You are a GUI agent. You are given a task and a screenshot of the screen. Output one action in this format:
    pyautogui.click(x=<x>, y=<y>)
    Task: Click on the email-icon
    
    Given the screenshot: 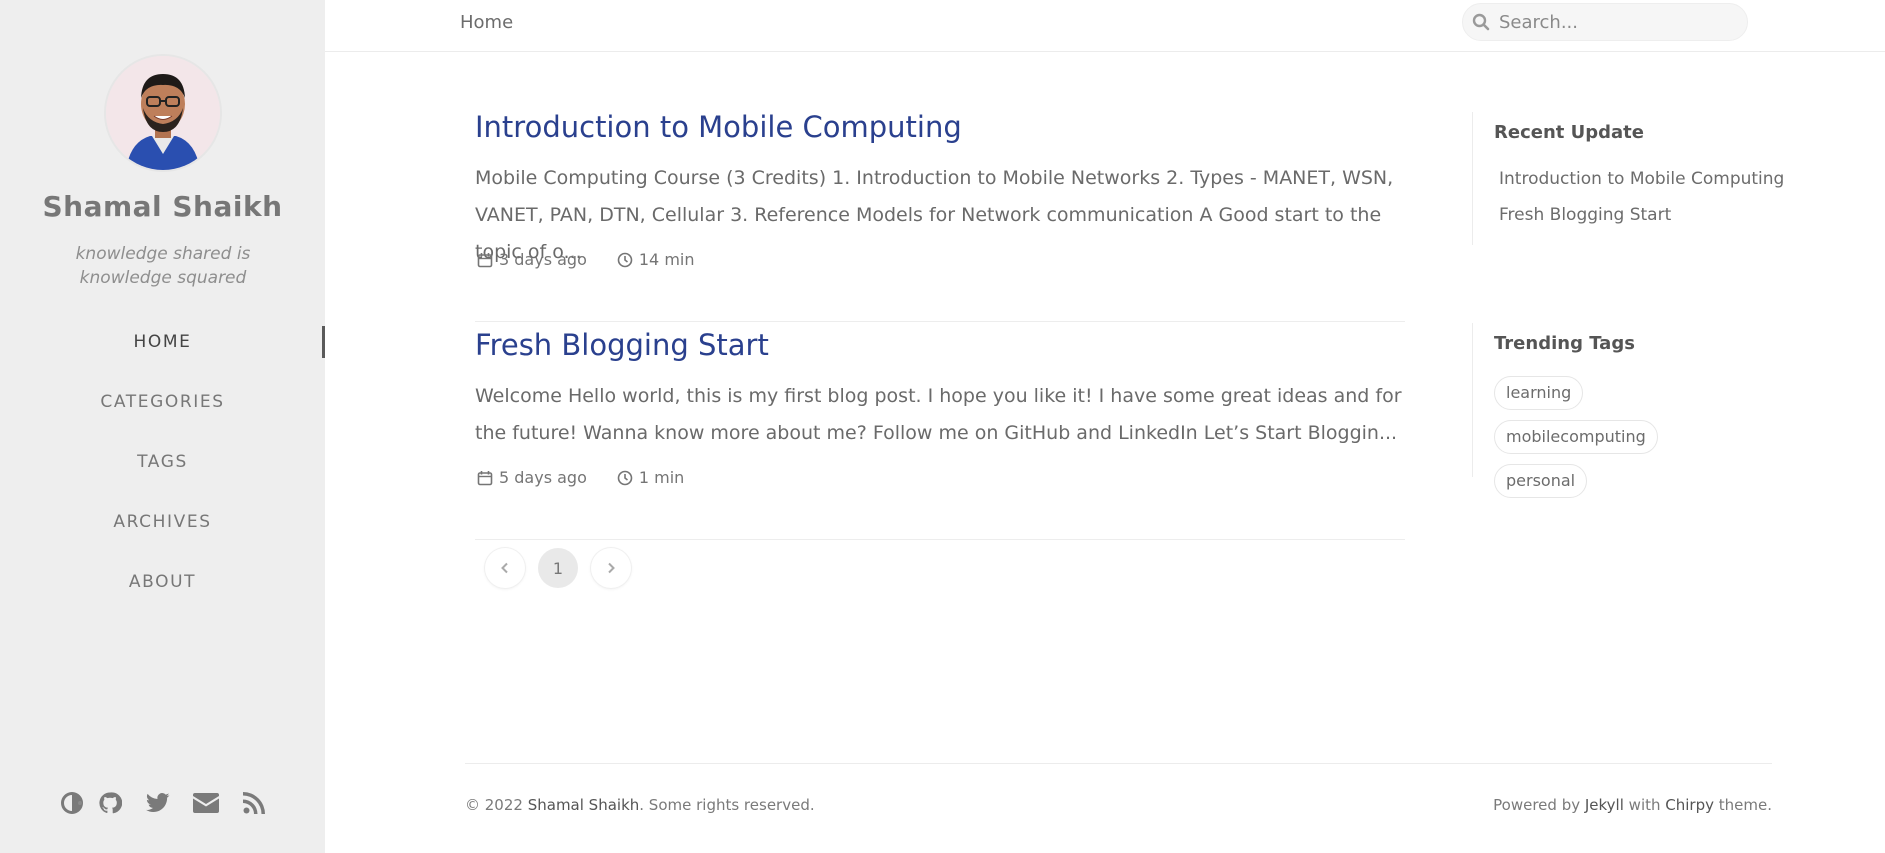 What is the action you would take?
    pyautogui.click(x=206, y=803)
    